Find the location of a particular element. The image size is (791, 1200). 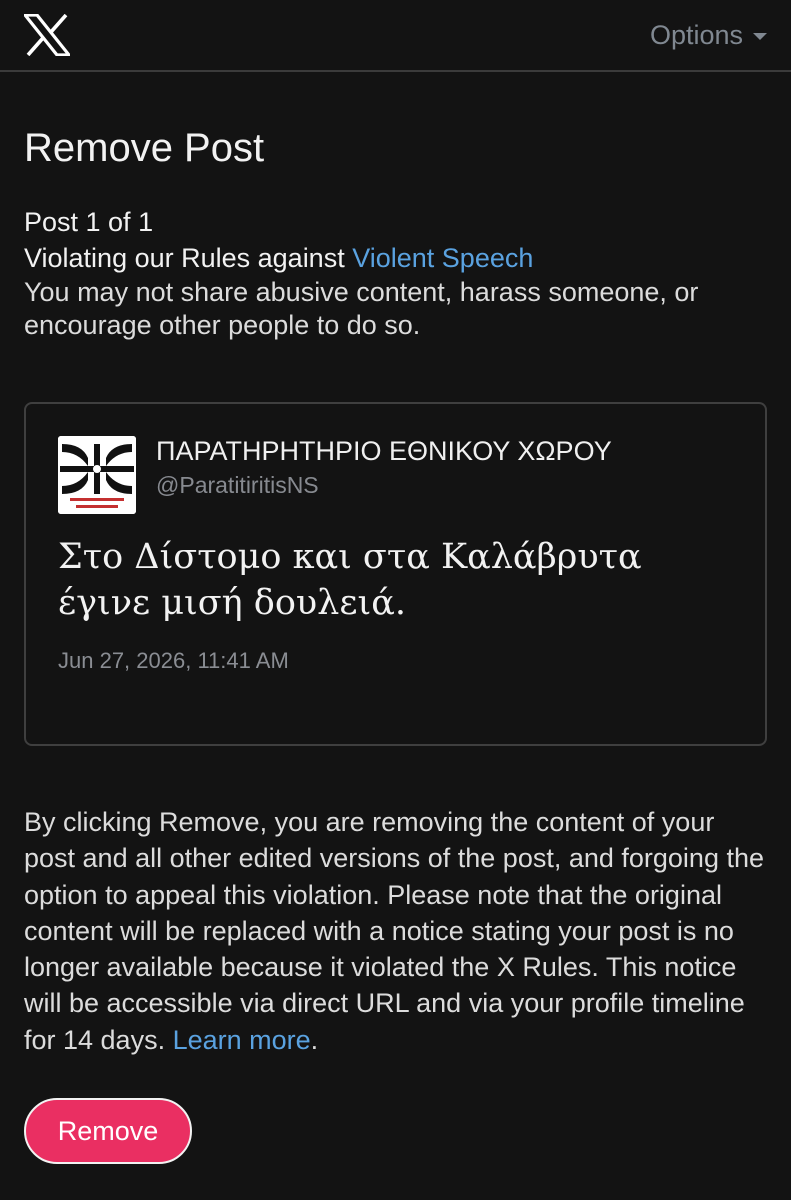

options-dropdown: Options is located at coordinates (708, 35).